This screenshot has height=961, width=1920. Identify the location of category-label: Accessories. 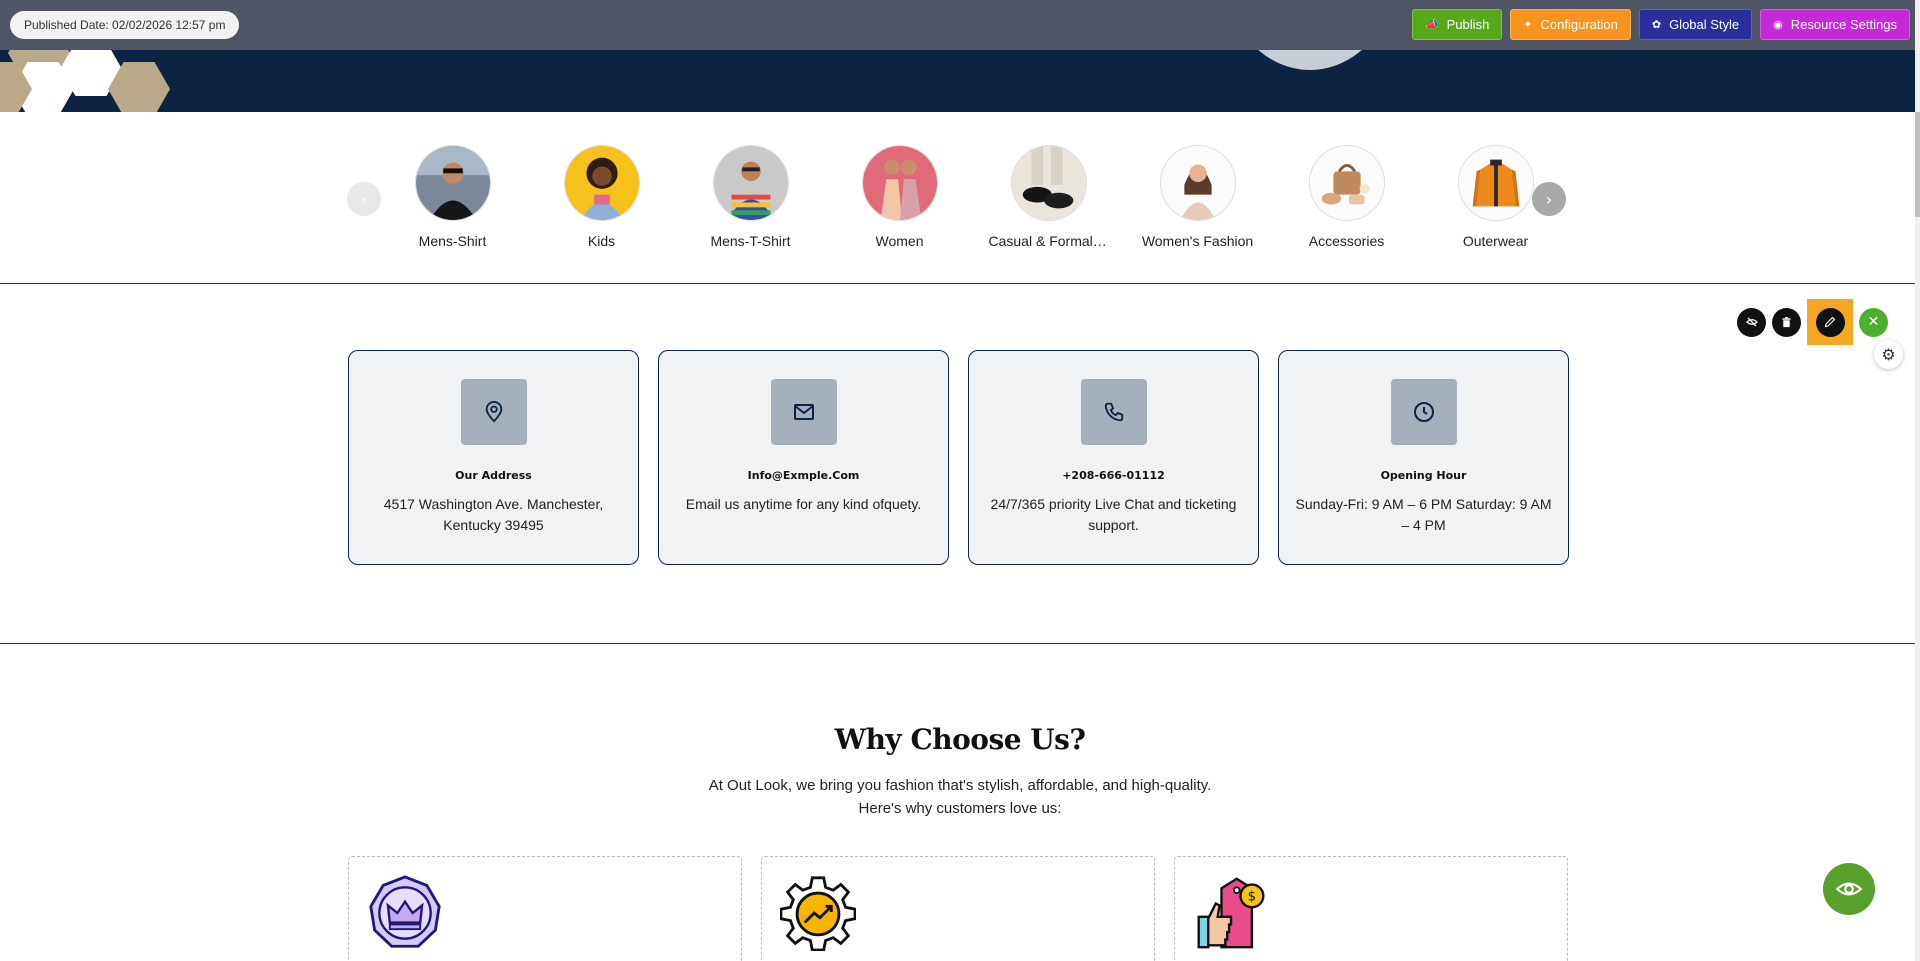
(1346, 241).